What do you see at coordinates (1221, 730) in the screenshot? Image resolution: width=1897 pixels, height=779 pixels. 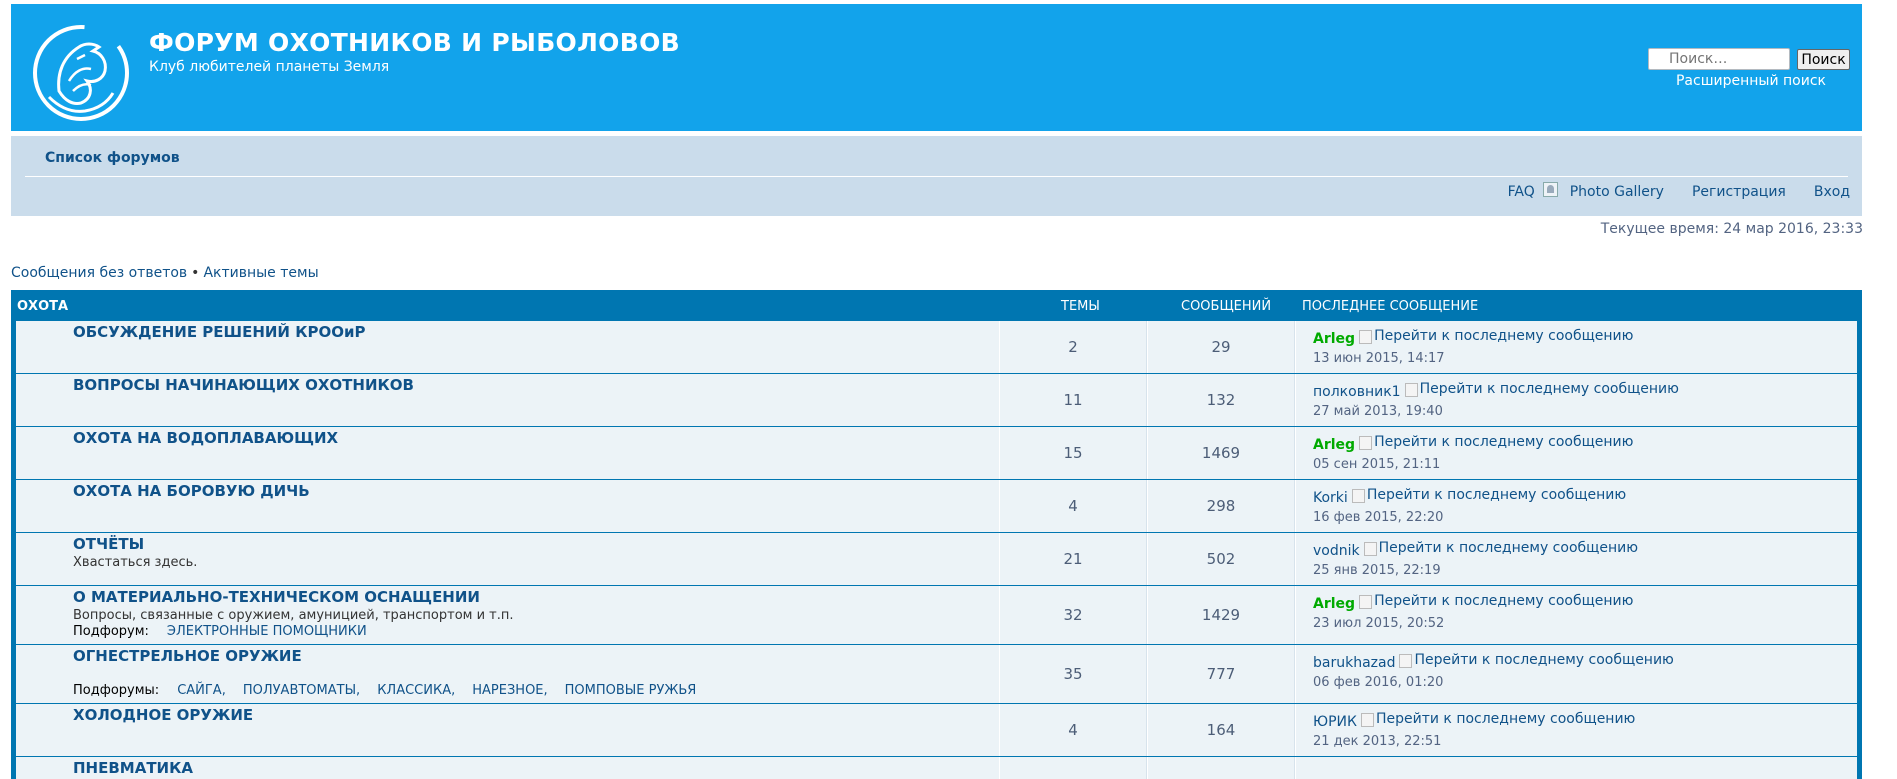 I see `forum-posts-count: 164` at bounding box center [1221, 730].